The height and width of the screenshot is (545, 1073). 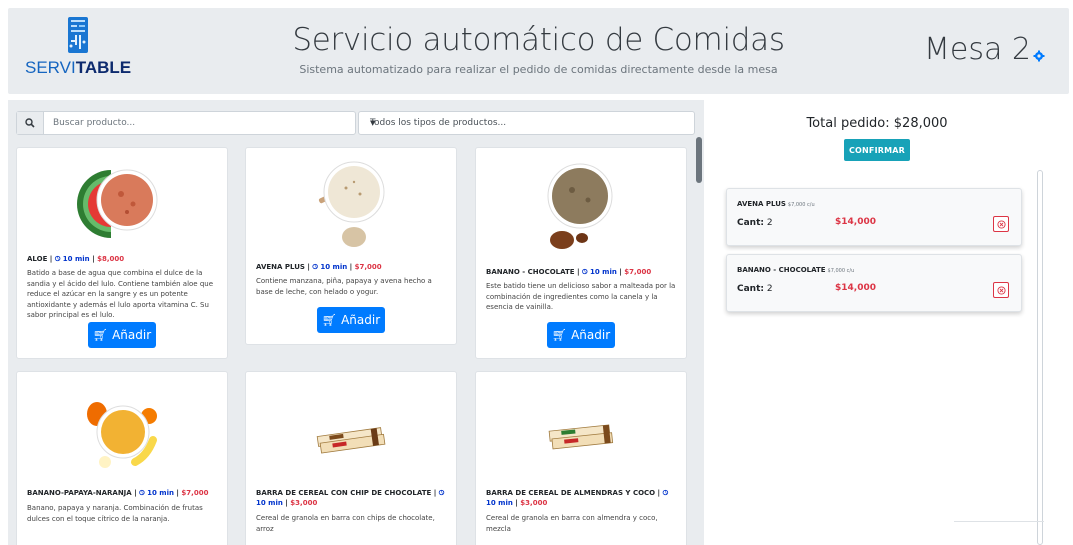 I want to click on search-icon, so click(x=30, y=123).